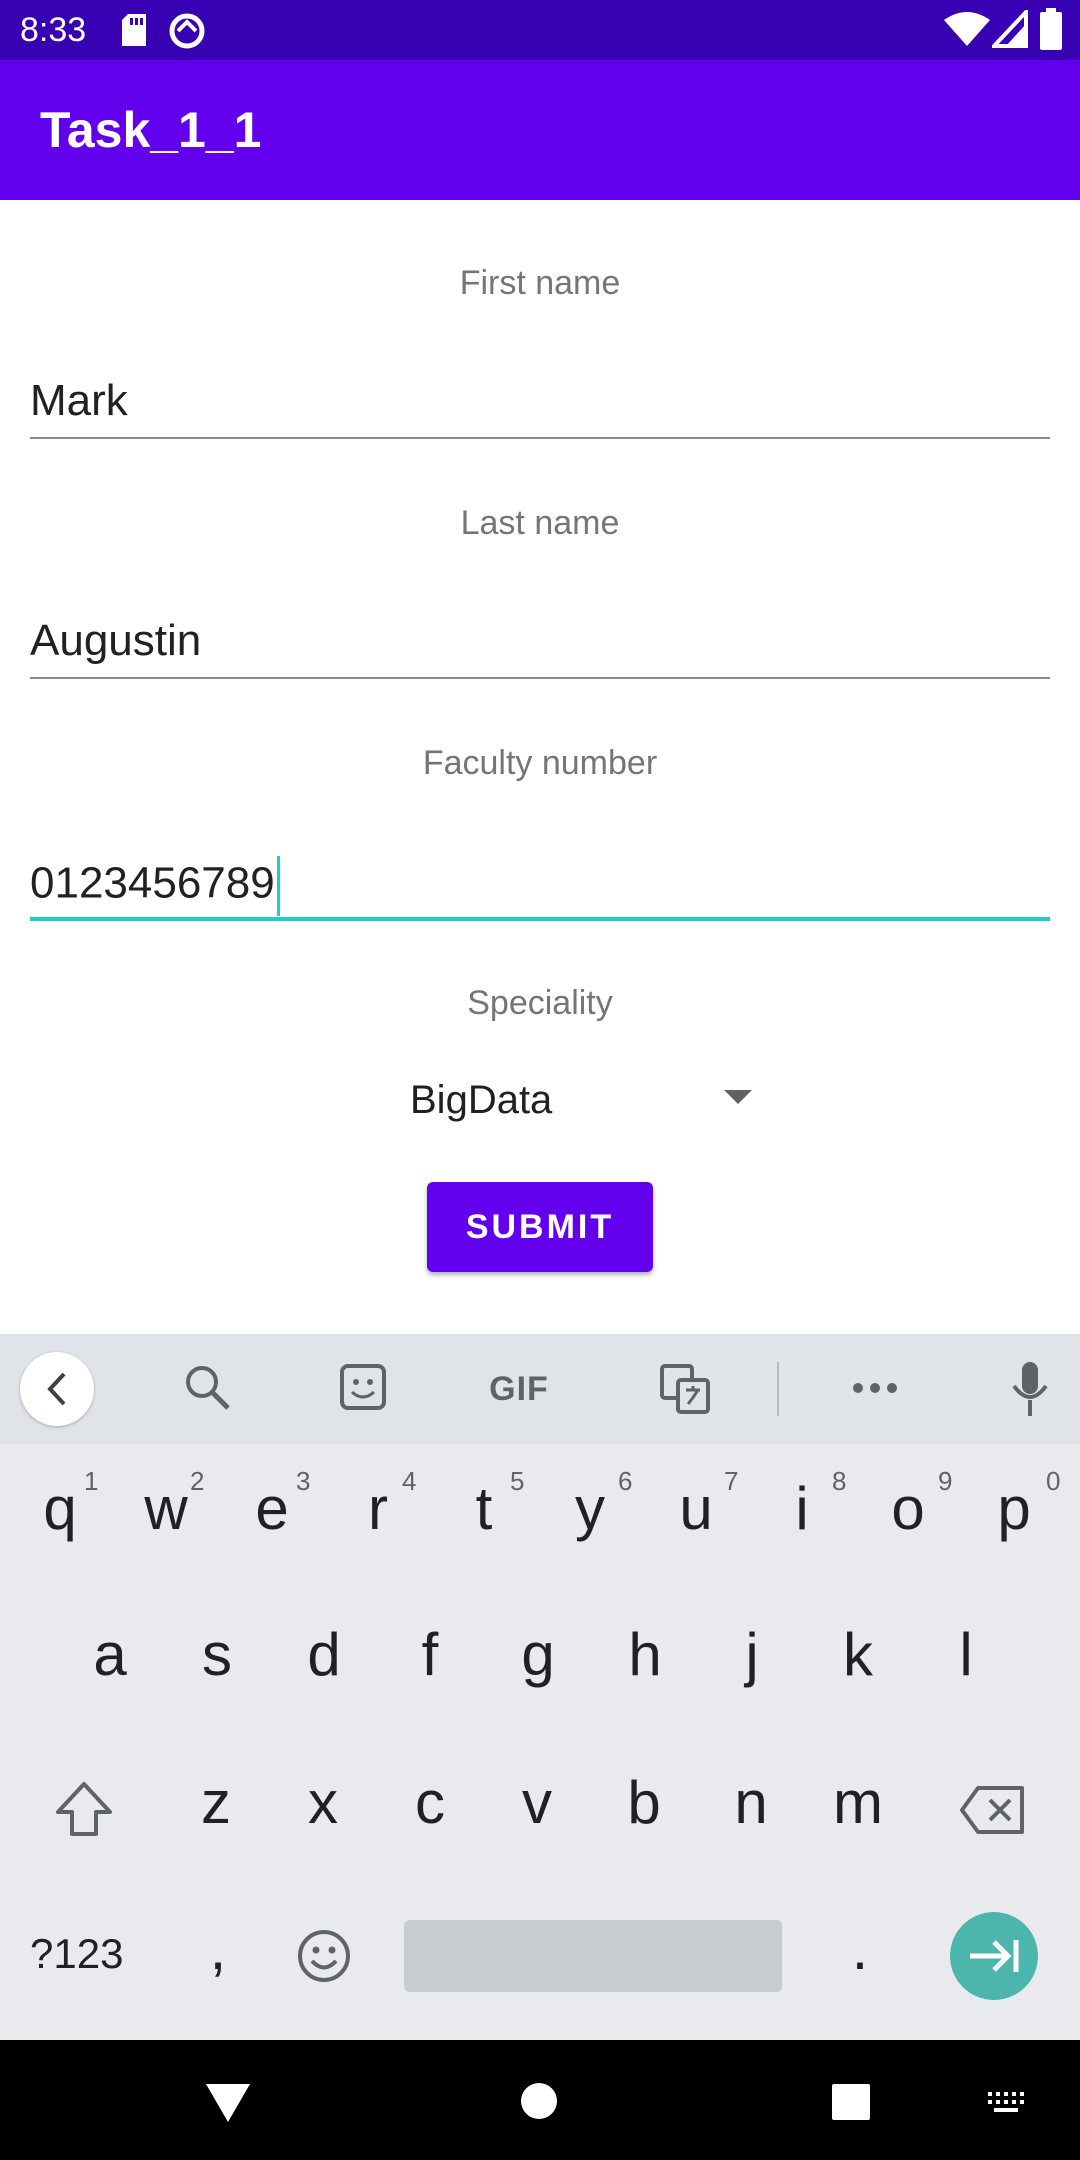 The height and width of the screenshot is (2160, 1080). I want to click on dropdown-arrow-icon, so click(738, 1097).